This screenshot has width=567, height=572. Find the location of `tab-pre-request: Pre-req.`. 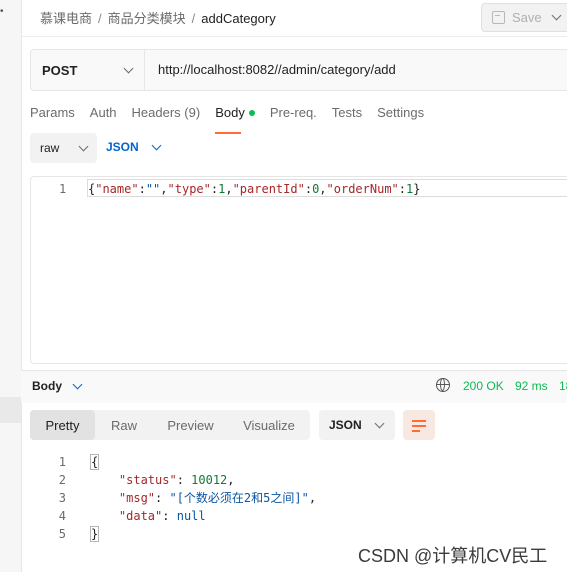

tab-pre-request: Pre-req. is located at coordinates (293, 117).